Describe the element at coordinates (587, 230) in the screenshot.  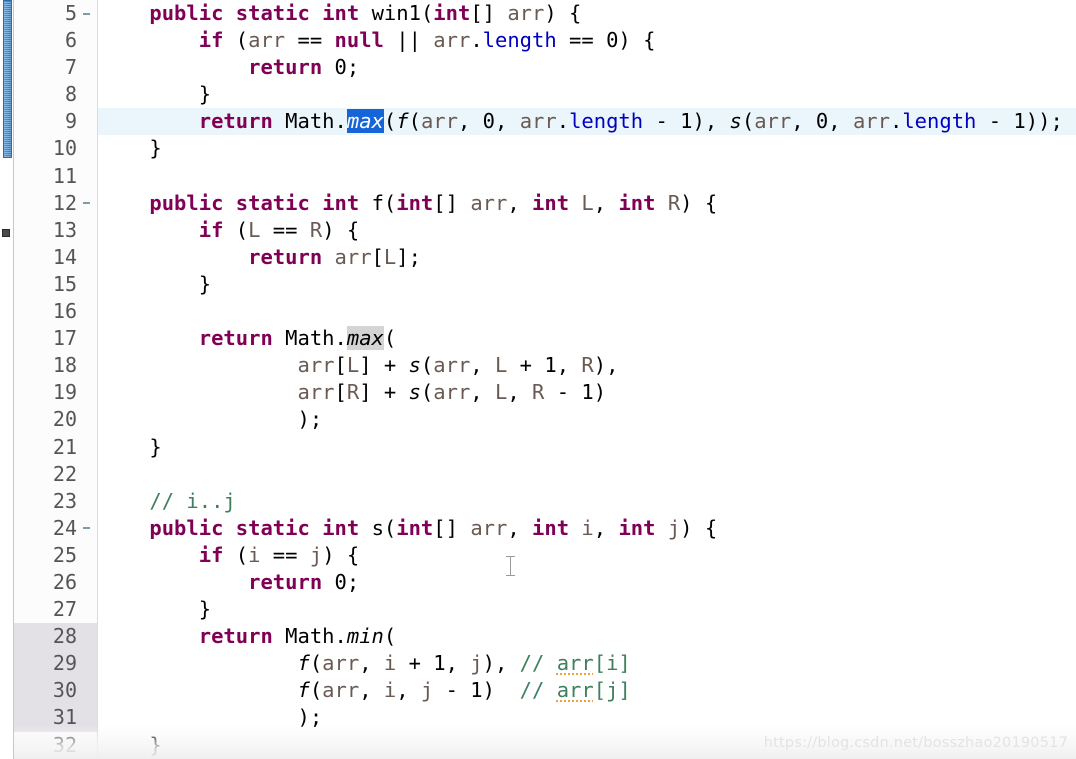
I see `code-line-13: if (L == R) {` at that location.